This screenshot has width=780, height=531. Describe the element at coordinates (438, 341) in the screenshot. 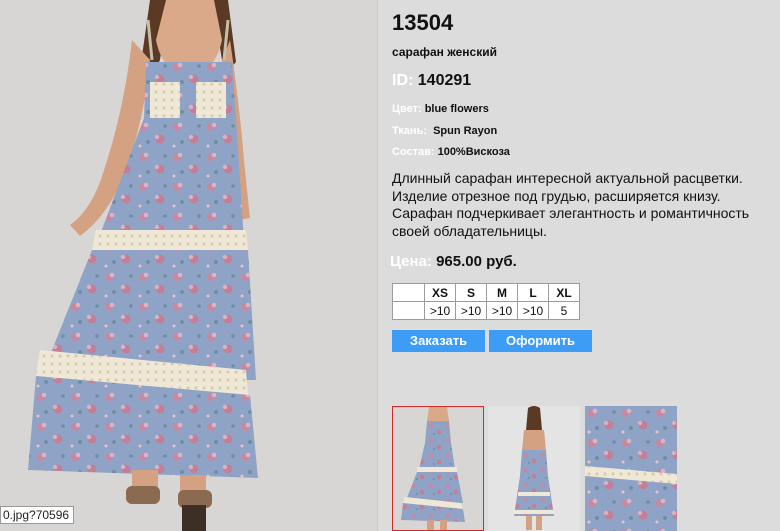

I see `order-button: Заказать` at that location.